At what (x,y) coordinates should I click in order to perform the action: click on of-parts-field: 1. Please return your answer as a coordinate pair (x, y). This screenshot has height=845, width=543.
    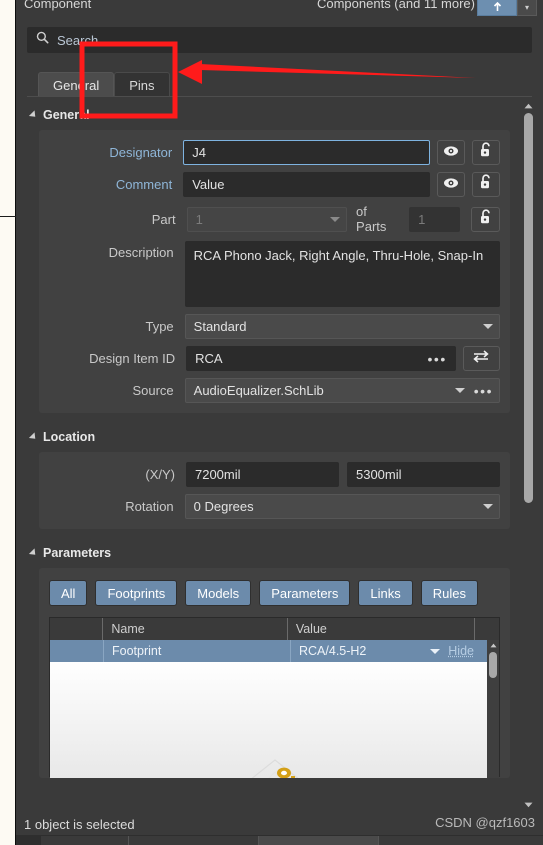
    Looking at the image, I should click on (435, 219).